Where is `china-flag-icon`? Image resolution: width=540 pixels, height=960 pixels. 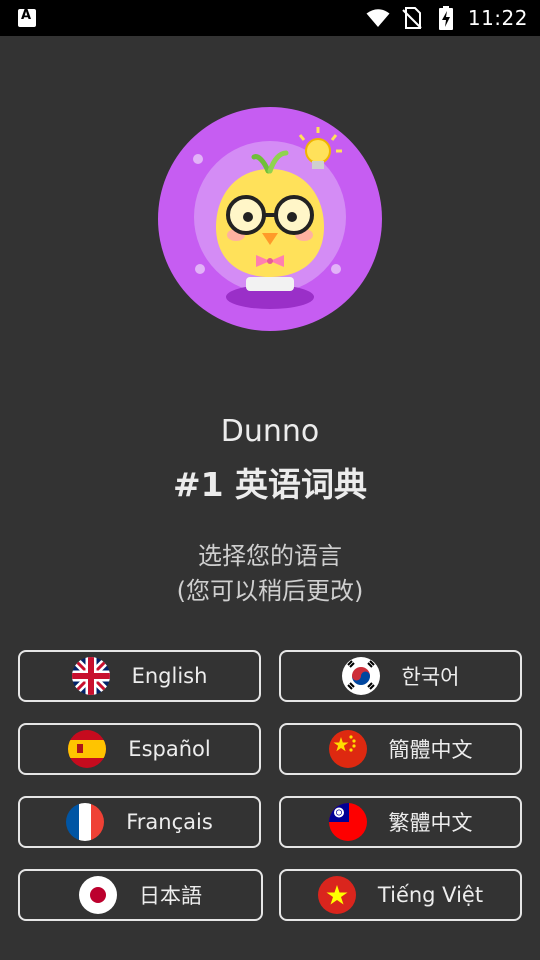
china-flag-icon is located at coordinates (347, 749).